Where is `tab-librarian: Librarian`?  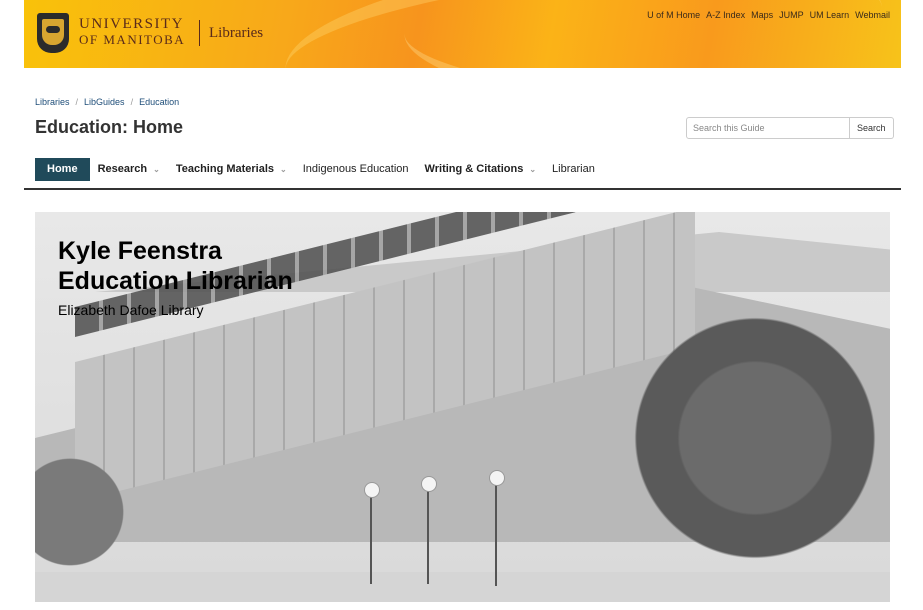 tab-librarian: Librarian is located at coordinates (573, 169).